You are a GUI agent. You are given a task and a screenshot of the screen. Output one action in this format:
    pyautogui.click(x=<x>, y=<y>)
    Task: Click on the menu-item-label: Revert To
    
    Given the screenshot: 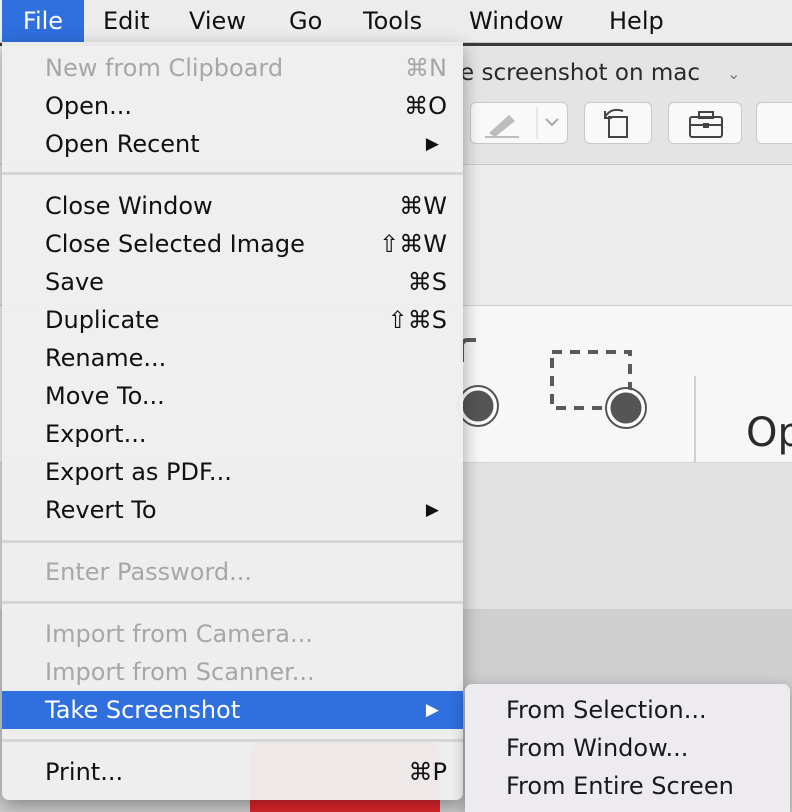 What is the action you would take?
    pyautogui.click(x=101, y=510)
    